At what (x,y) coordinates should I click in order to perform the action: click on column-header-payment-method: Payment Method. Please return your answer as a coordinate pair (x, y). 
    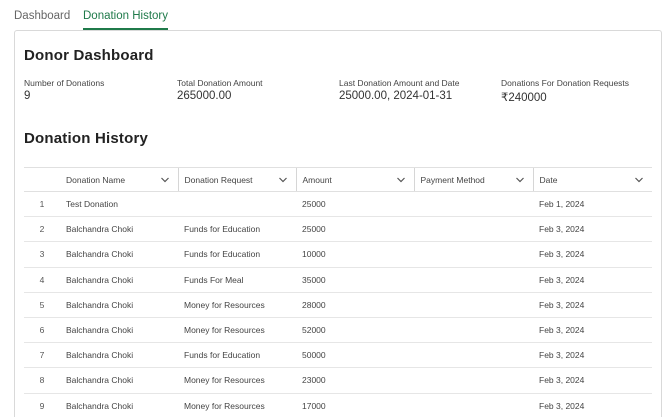
    Looking at the image, I should click on (473, 179).